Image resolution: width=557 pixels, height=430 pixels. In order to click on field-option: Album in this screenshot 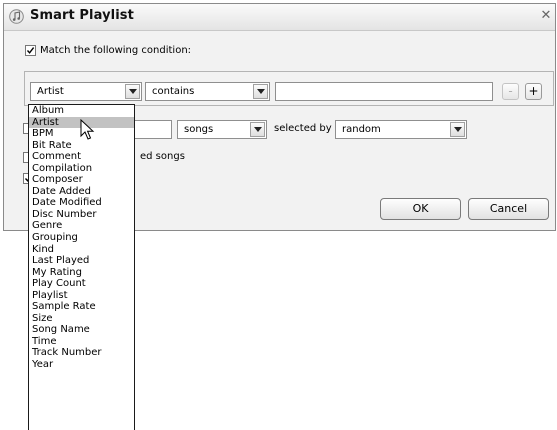, I will do `click(81, 111)`.